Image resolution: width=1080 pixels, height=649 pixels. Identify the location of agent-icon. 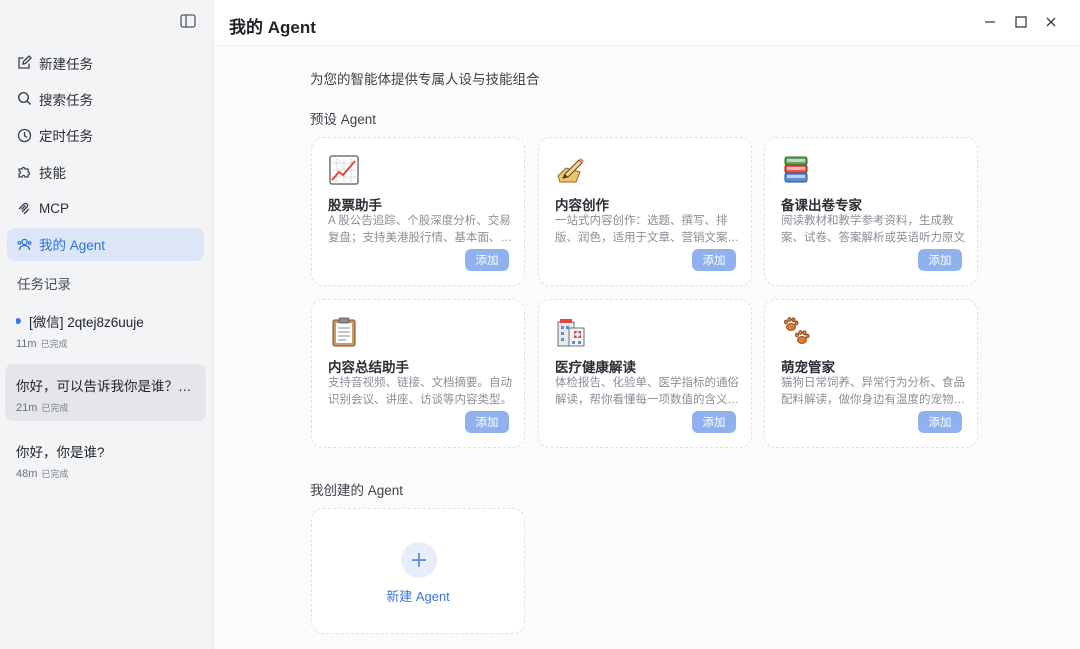
(24, 244).